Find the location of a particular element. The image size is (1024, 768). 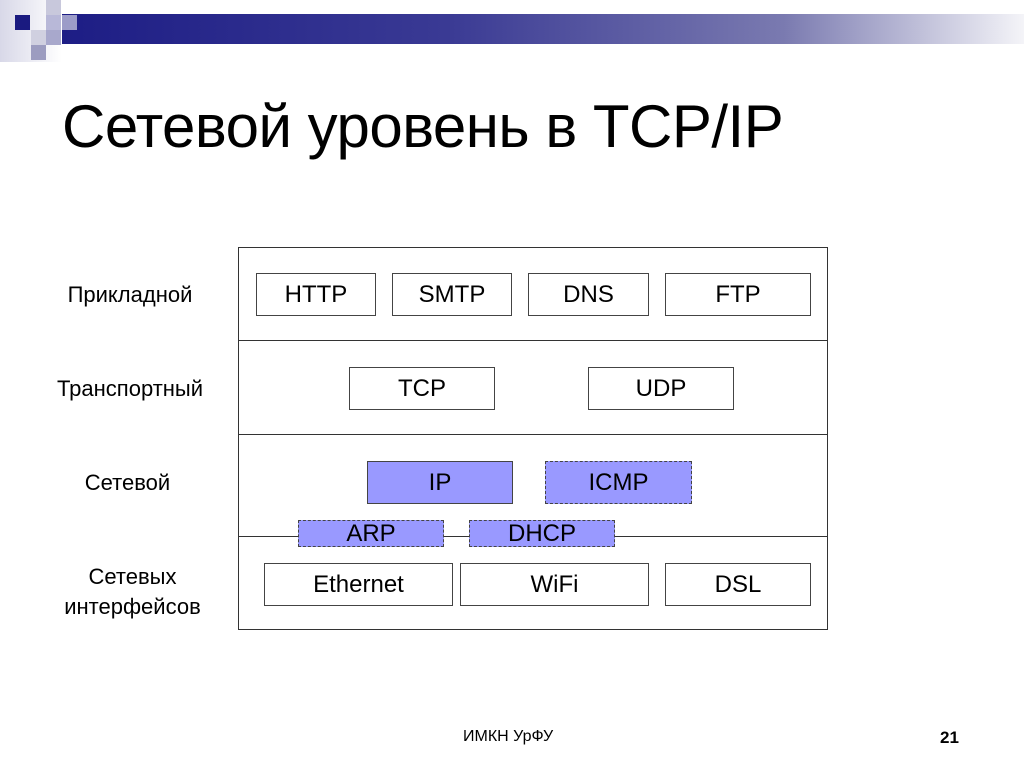

layer-label-network: Сетевой is located at coordinates (127, 482).